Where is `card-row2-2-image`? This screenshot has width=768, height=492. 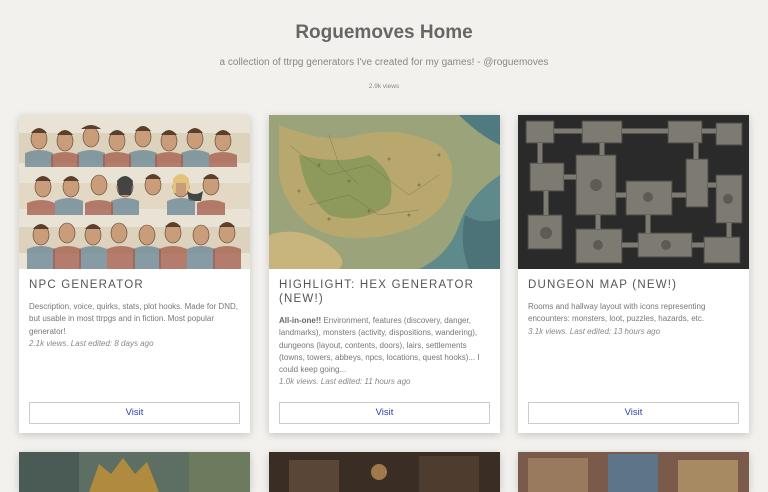
card-row2-2-image is located at coordinates (384, 472).